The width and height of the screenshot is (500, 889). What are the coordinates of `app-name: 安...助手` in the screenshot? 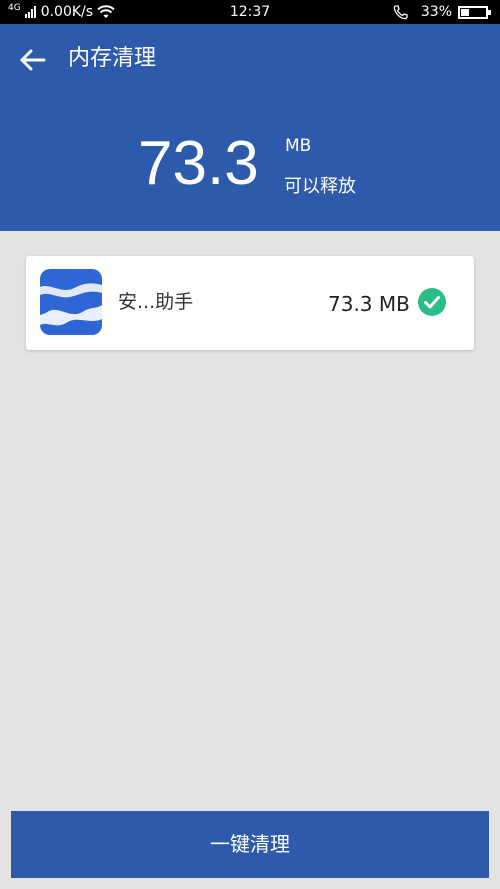 It's located at (156, 302).